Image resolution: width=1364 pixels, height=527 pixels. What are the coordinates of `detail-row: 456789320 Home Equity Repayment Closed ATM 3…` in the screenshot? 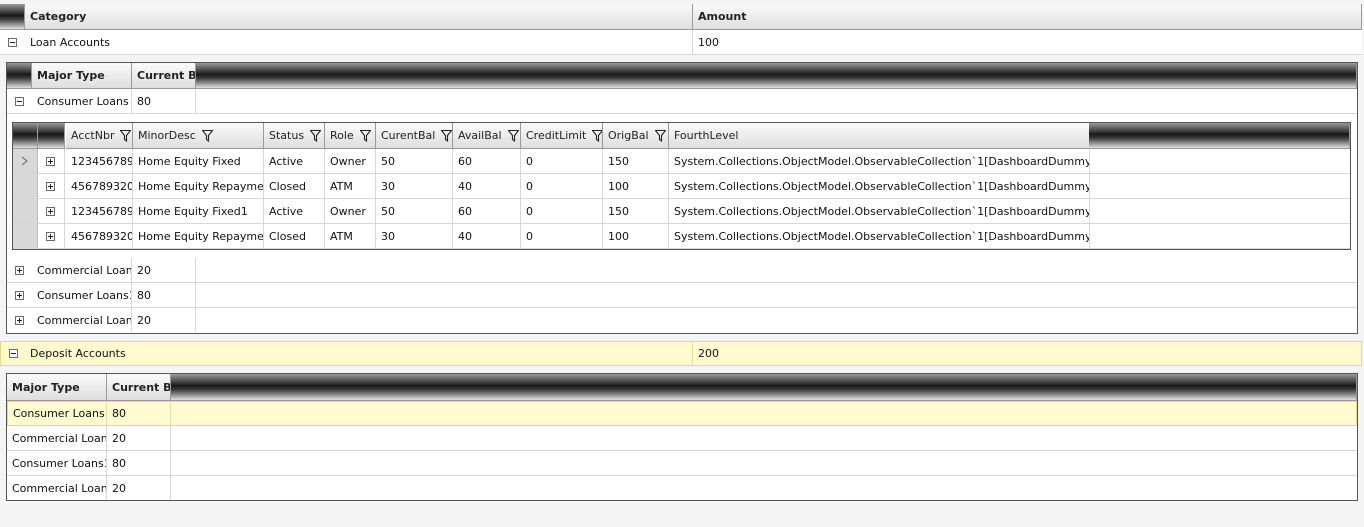 It's located at (681, 186).